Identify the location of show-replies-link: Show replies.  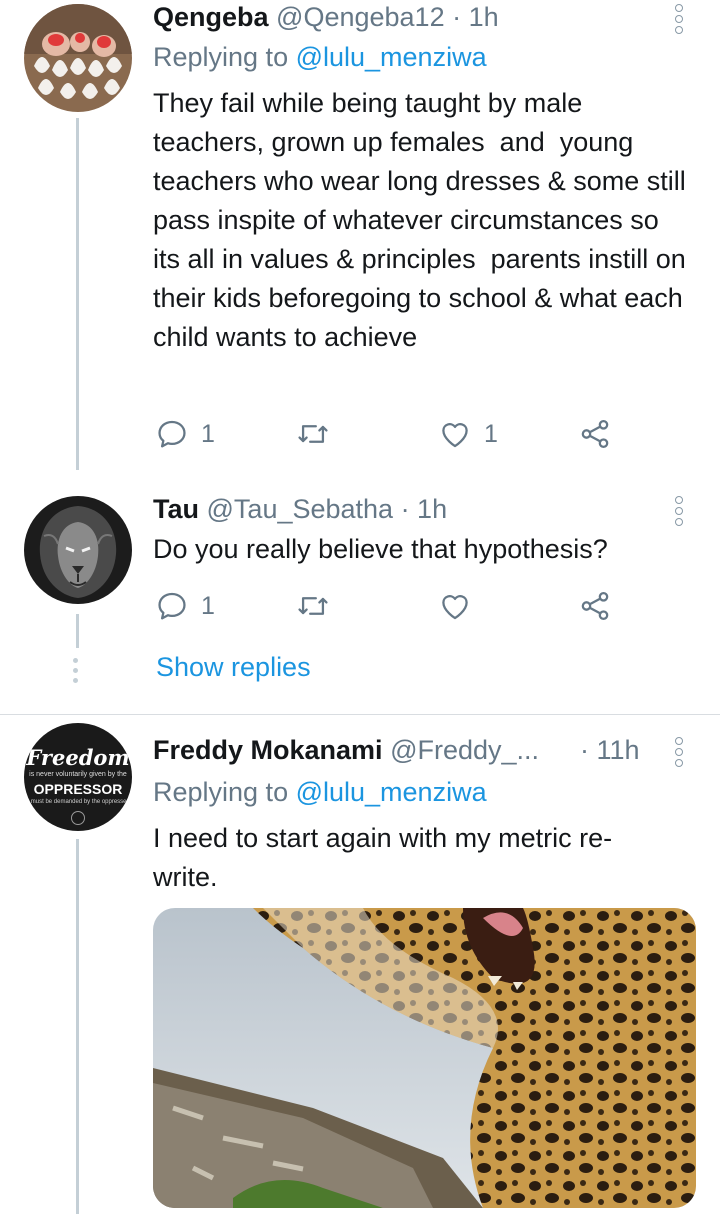
(233, 667).